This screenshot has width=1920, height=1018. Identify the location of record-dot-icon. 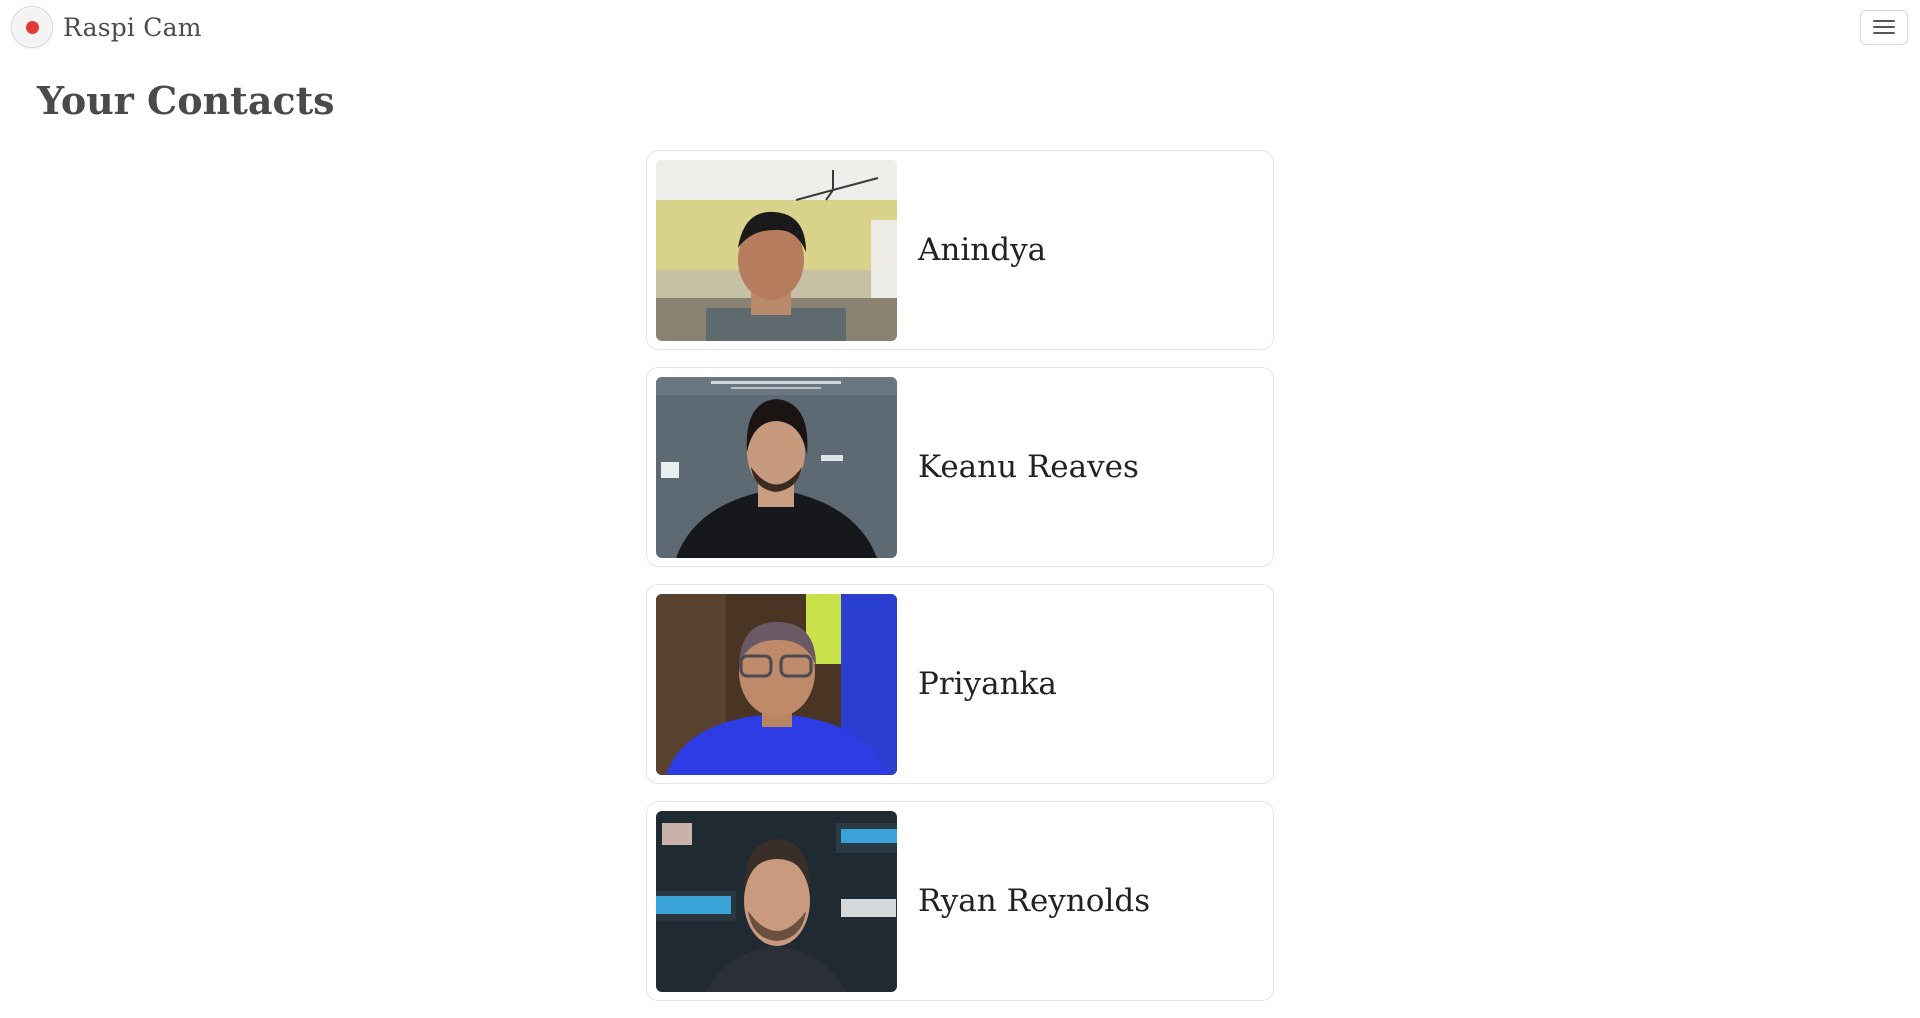
(32, 27).